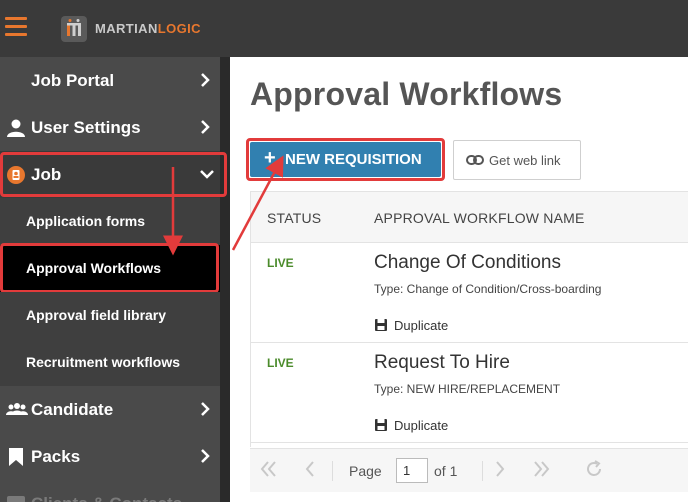 The image size is (688, 502). I want to click on table-header: STATUS APPROVAL WORKFLOW NAME, so click(469, 217).